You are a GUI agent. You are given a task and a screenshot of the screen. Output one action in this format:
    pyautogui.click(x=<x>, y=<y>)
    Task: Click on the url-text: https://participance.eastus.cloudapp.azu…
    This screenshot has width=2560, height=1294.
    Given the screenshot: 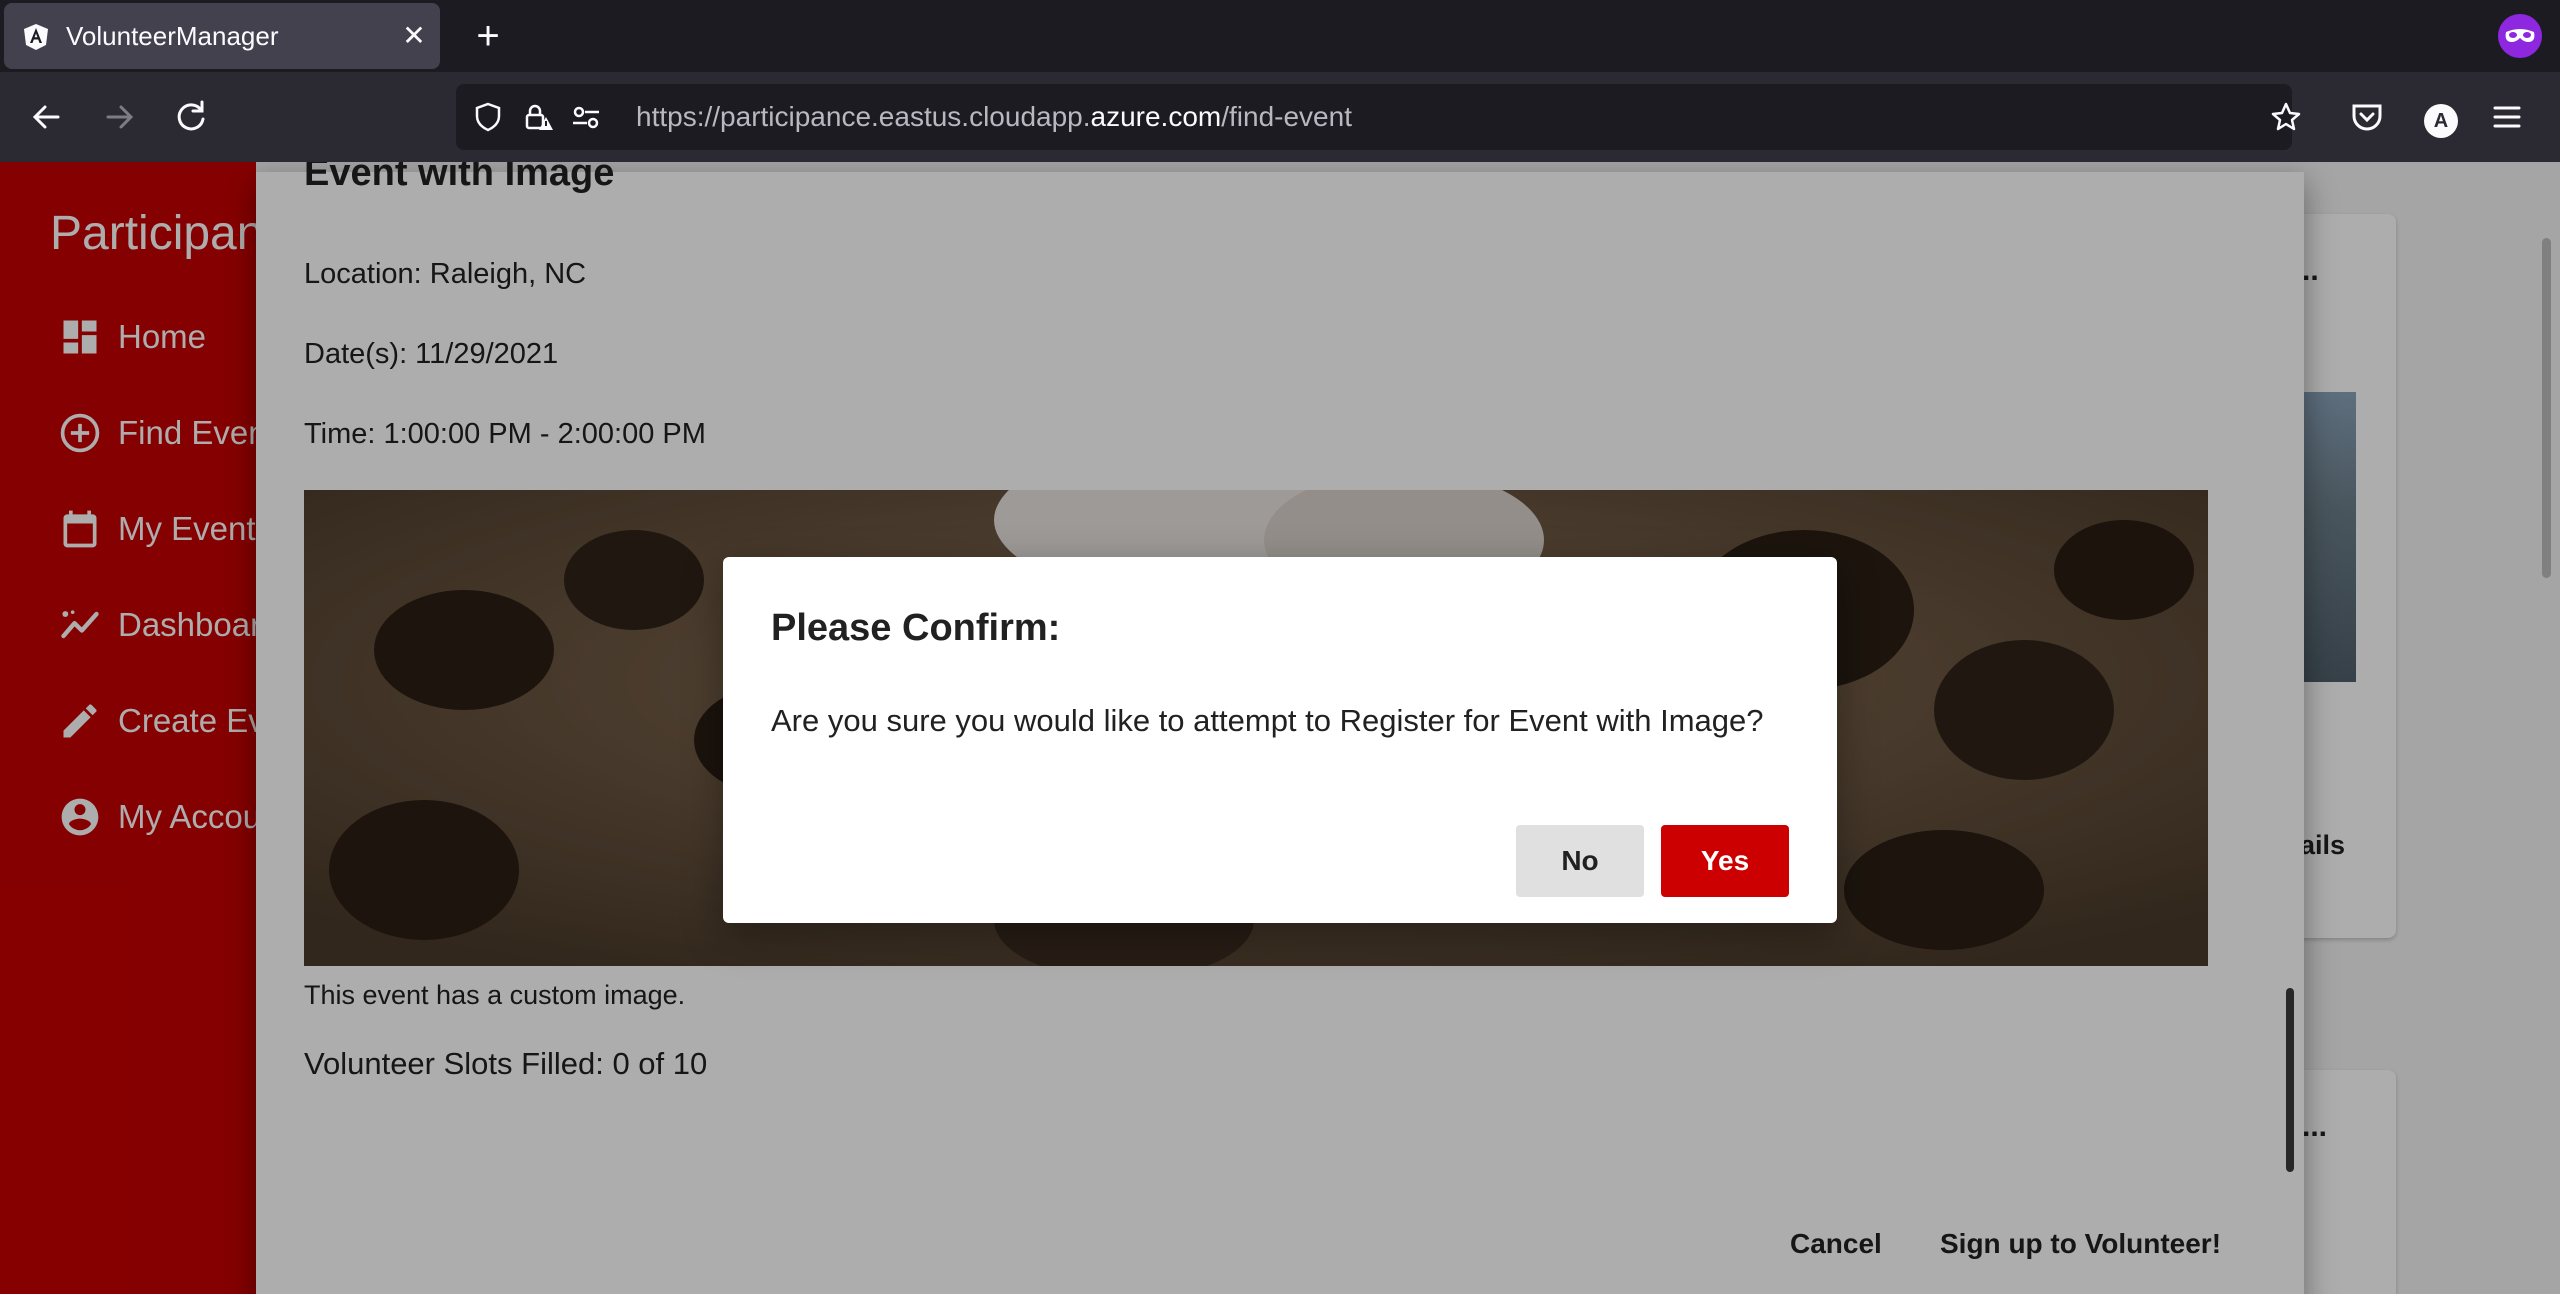 What is the action you would take?
    pyautogui.click(x=994, y=117)
    